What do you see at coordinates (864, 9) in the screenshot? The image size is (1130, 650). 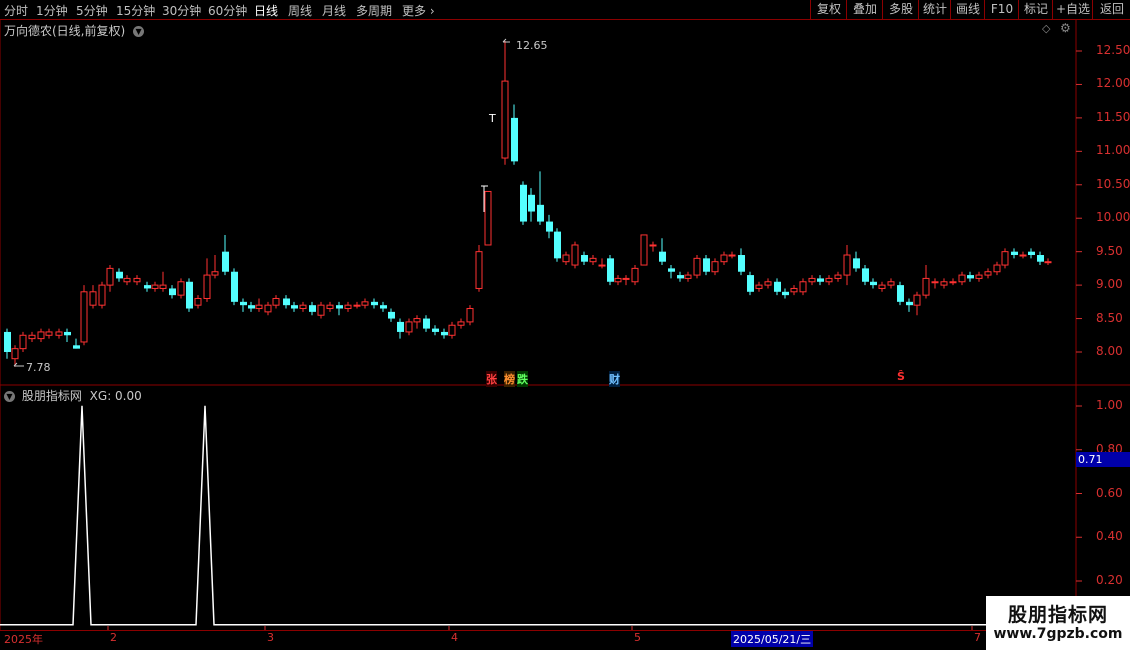 I see `overlay-button: 叠加` at bounding box center [864, 9].